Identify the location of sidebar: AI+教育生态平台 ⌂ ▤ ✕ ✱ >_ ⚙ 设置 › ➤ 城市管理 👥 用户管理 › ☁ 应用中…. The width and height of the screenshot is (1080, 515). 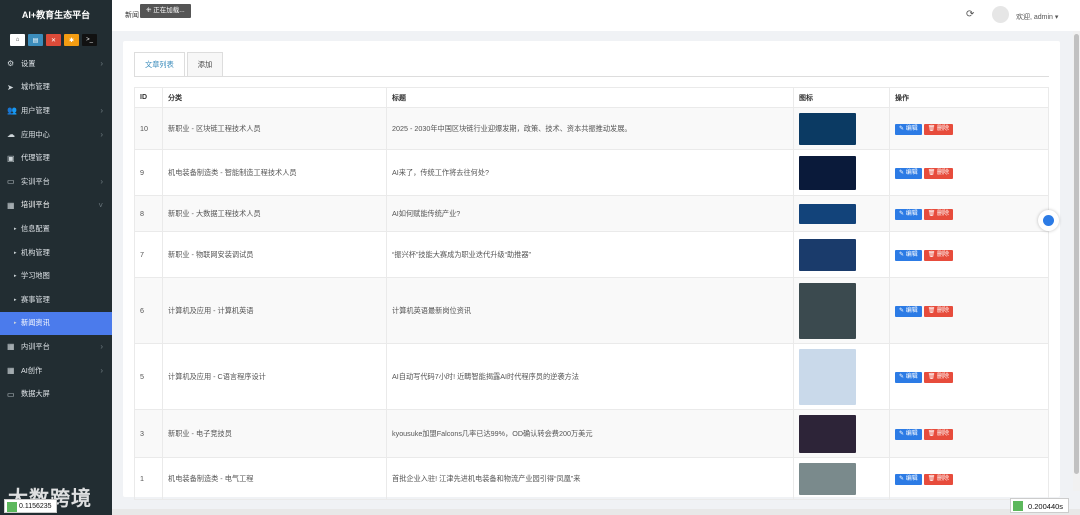
(56, 257).